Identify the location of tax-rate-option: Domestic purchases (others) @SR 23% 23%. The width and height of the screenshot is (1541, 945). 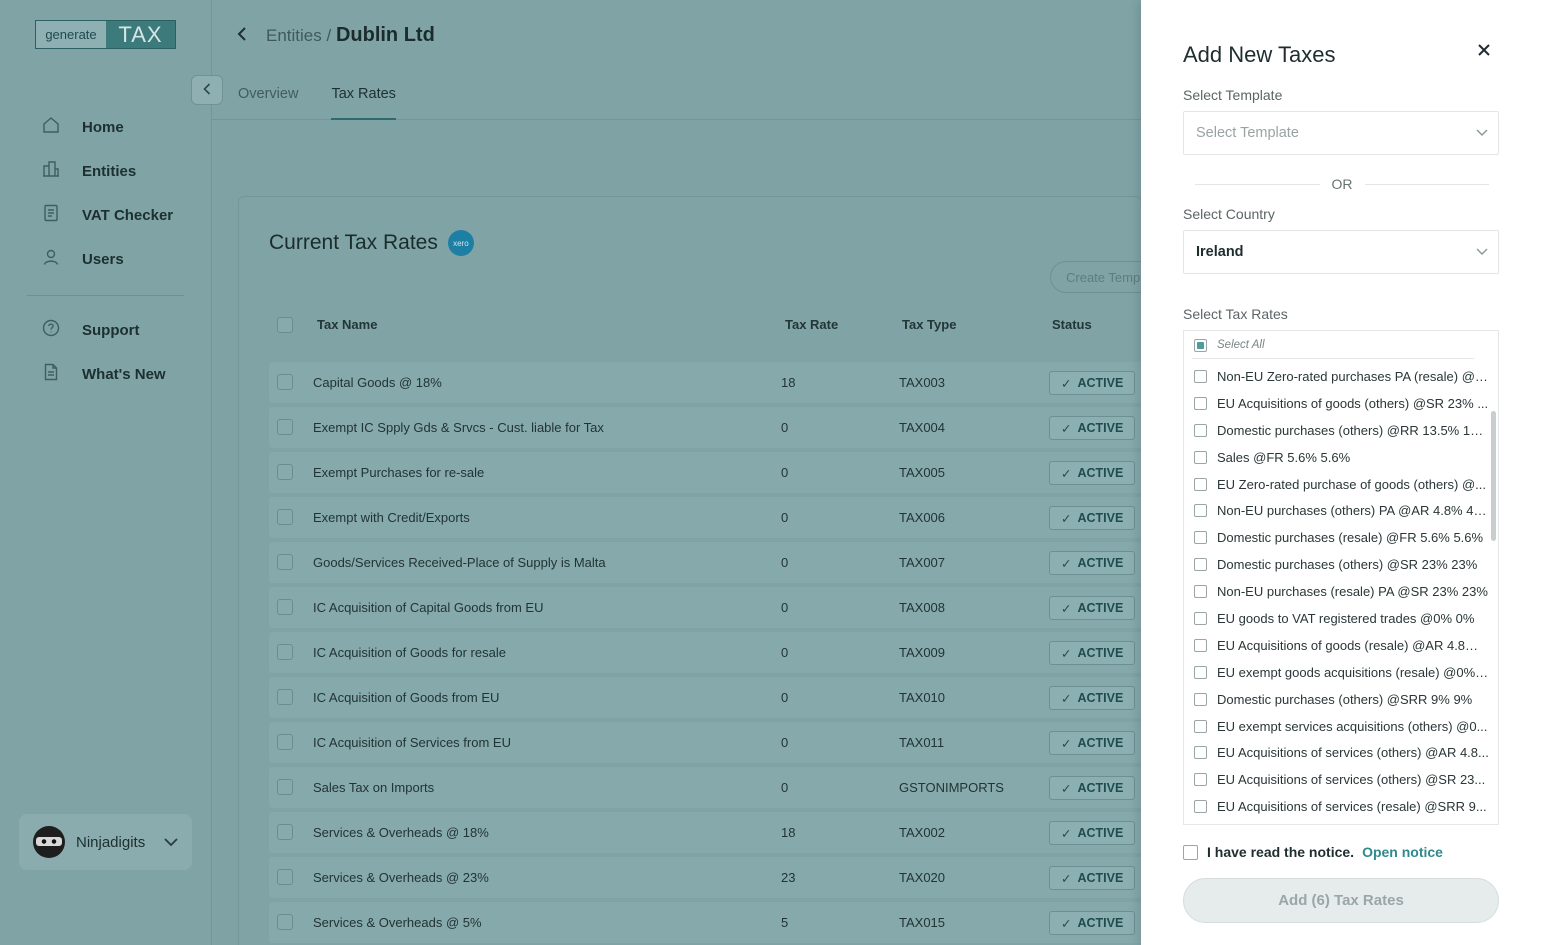
(1337, 564).